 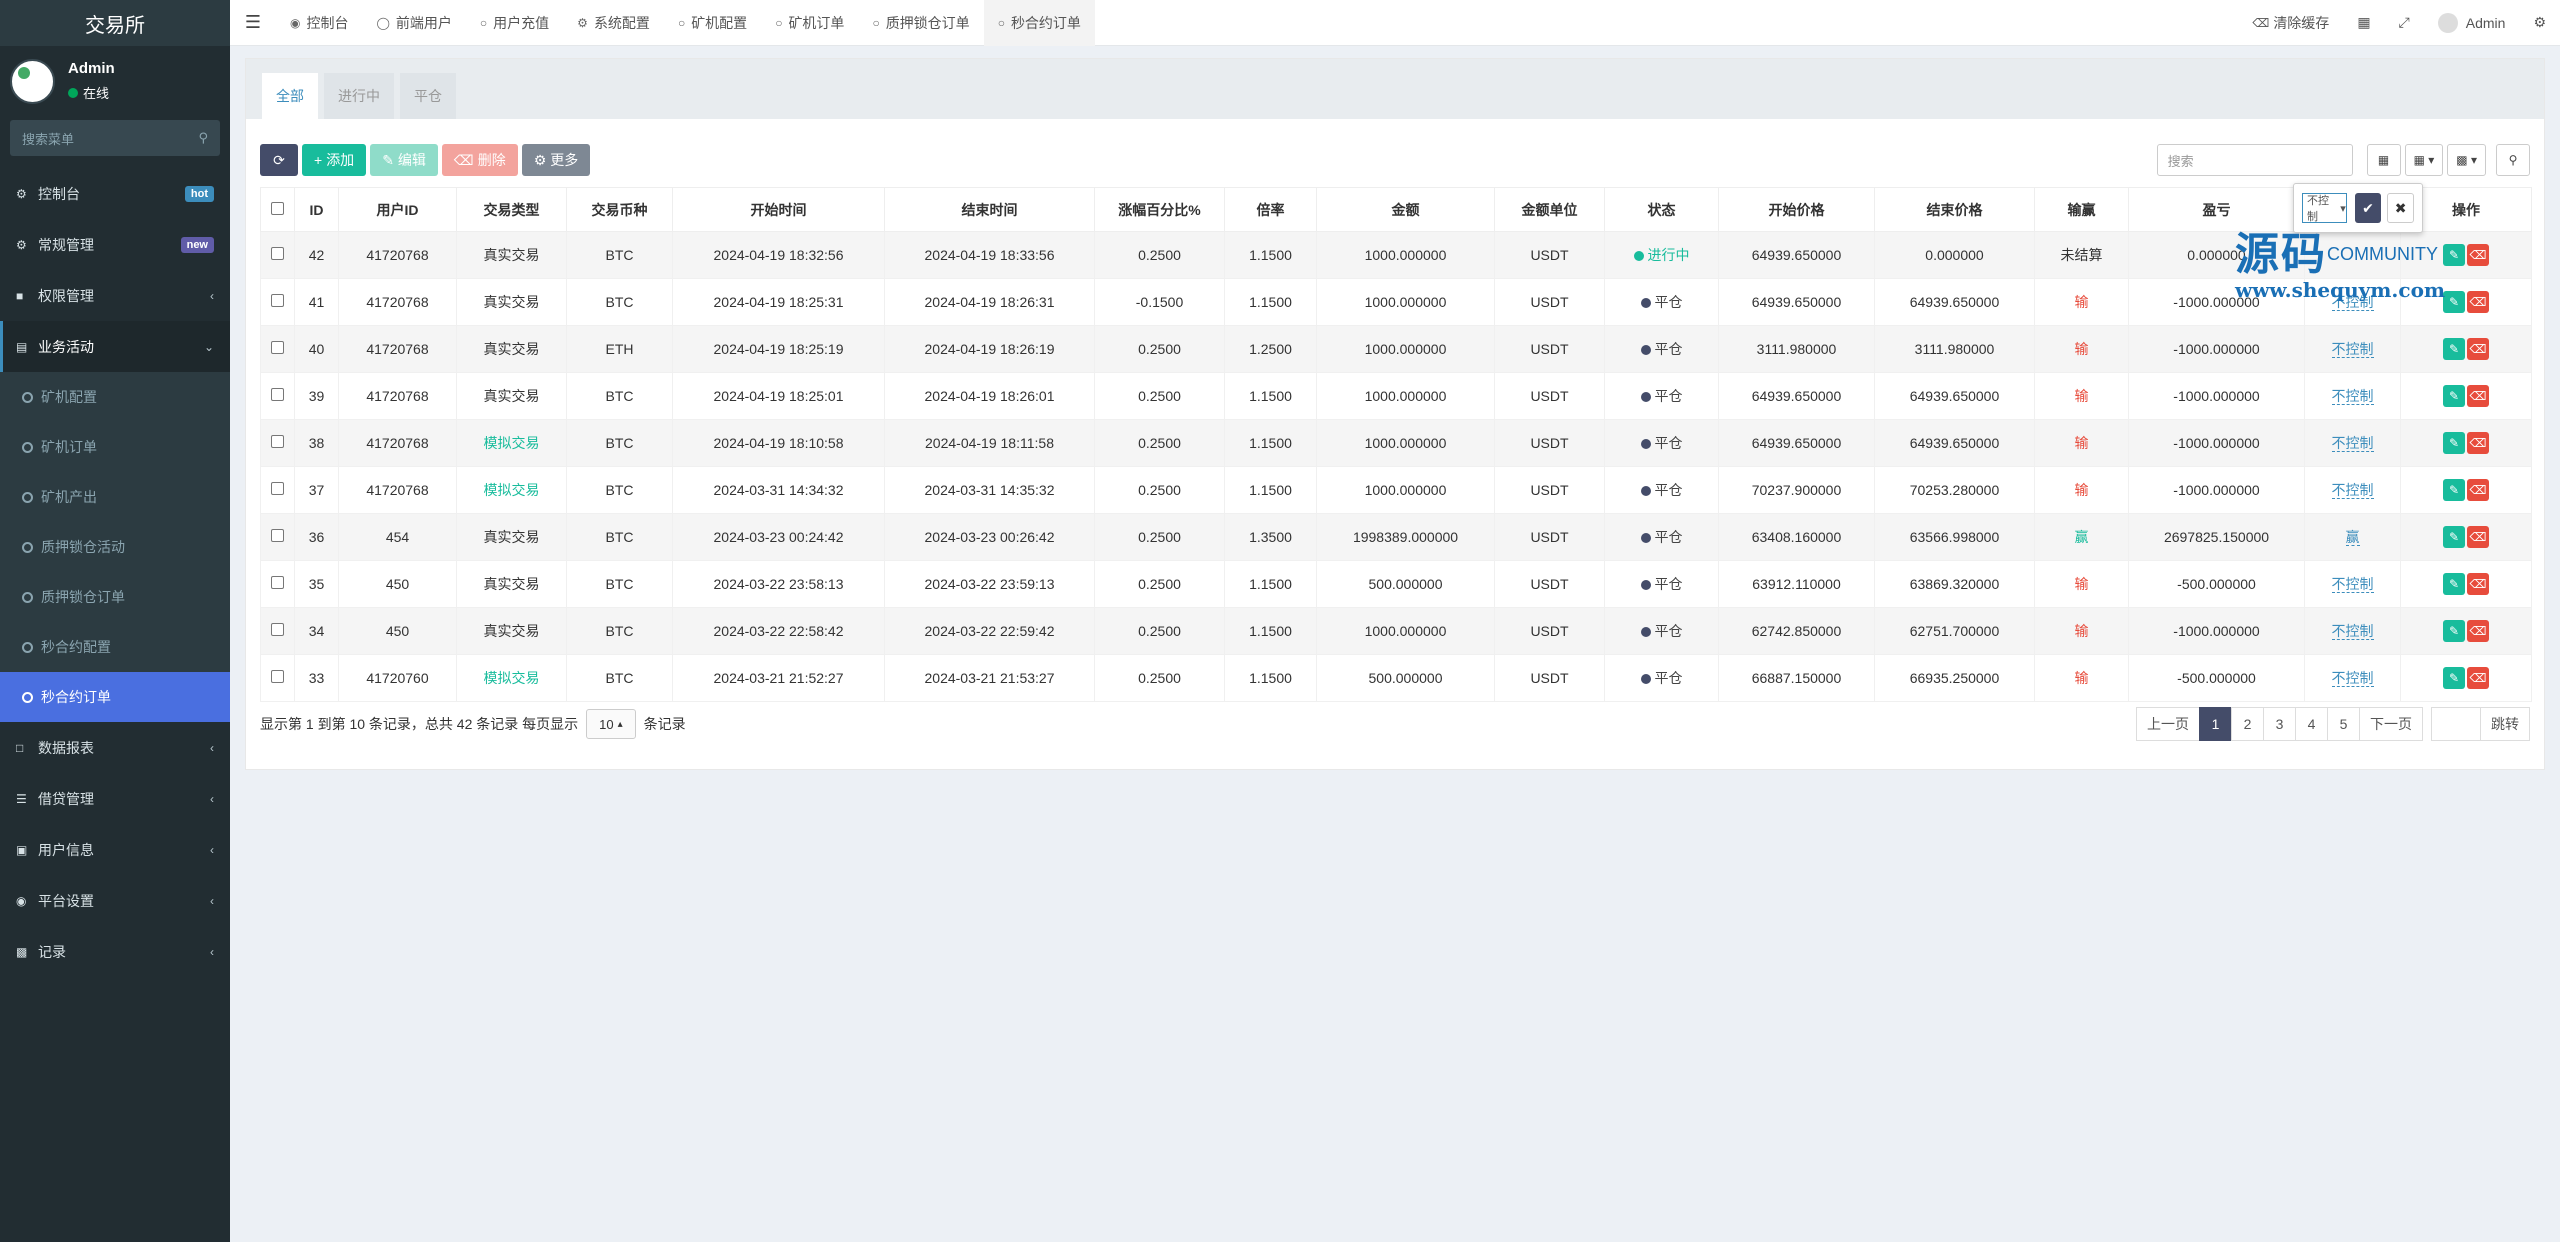 I want to click on toggle-view-button: ▦, so click(x=2383, y=160).